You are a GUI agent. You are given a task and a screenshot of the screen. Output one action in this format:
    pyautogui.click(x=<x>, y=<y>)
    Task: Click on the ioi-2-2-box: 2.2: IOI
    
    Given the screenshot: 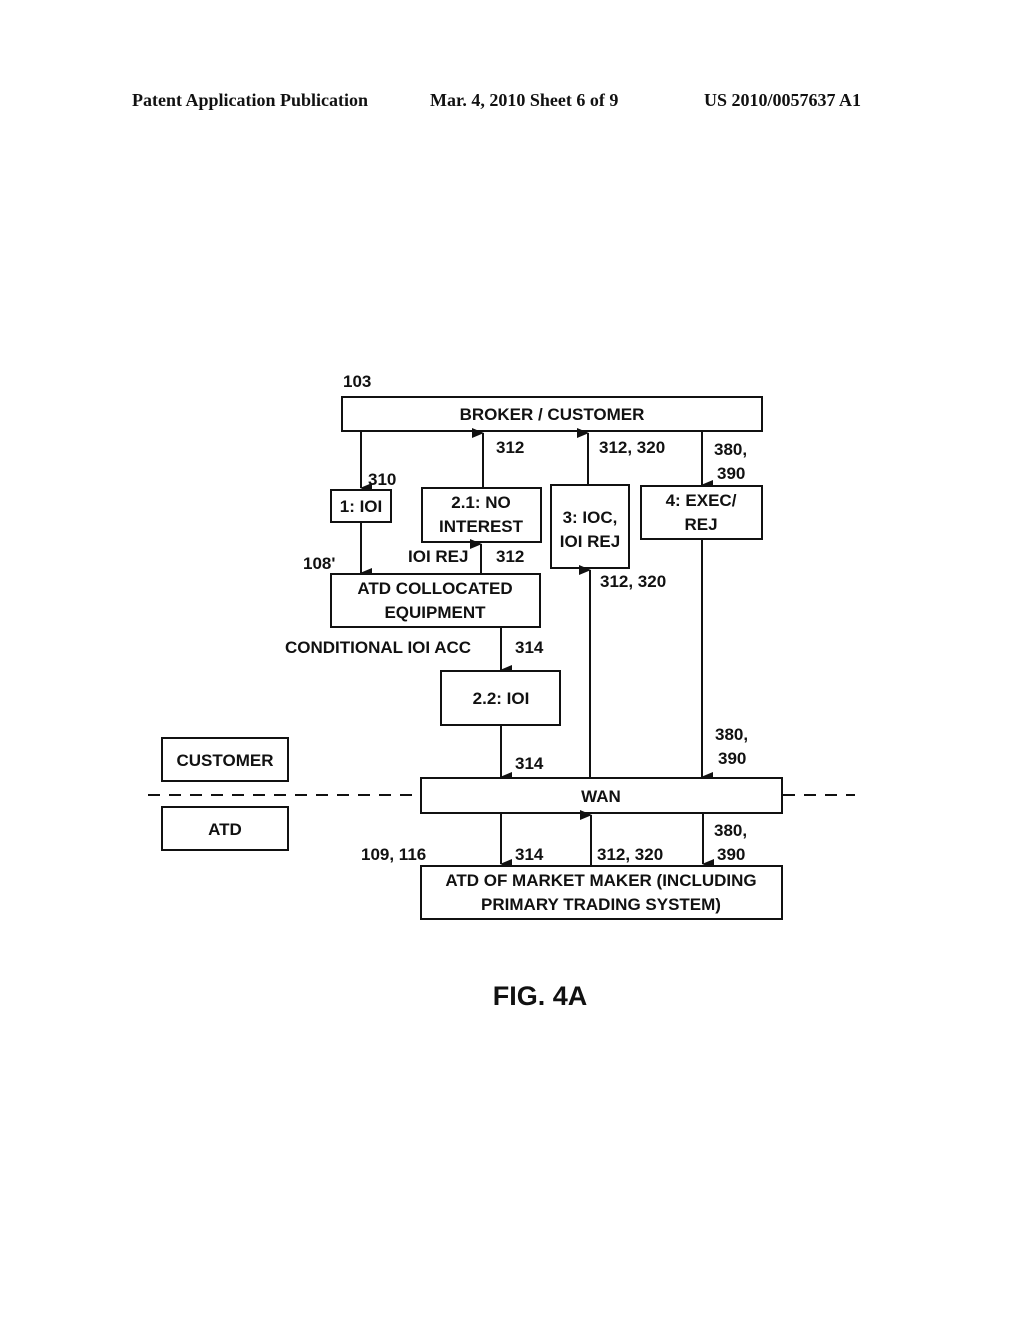 What is the action you would take?
    pyautogui.click(x=500, y=698)
    